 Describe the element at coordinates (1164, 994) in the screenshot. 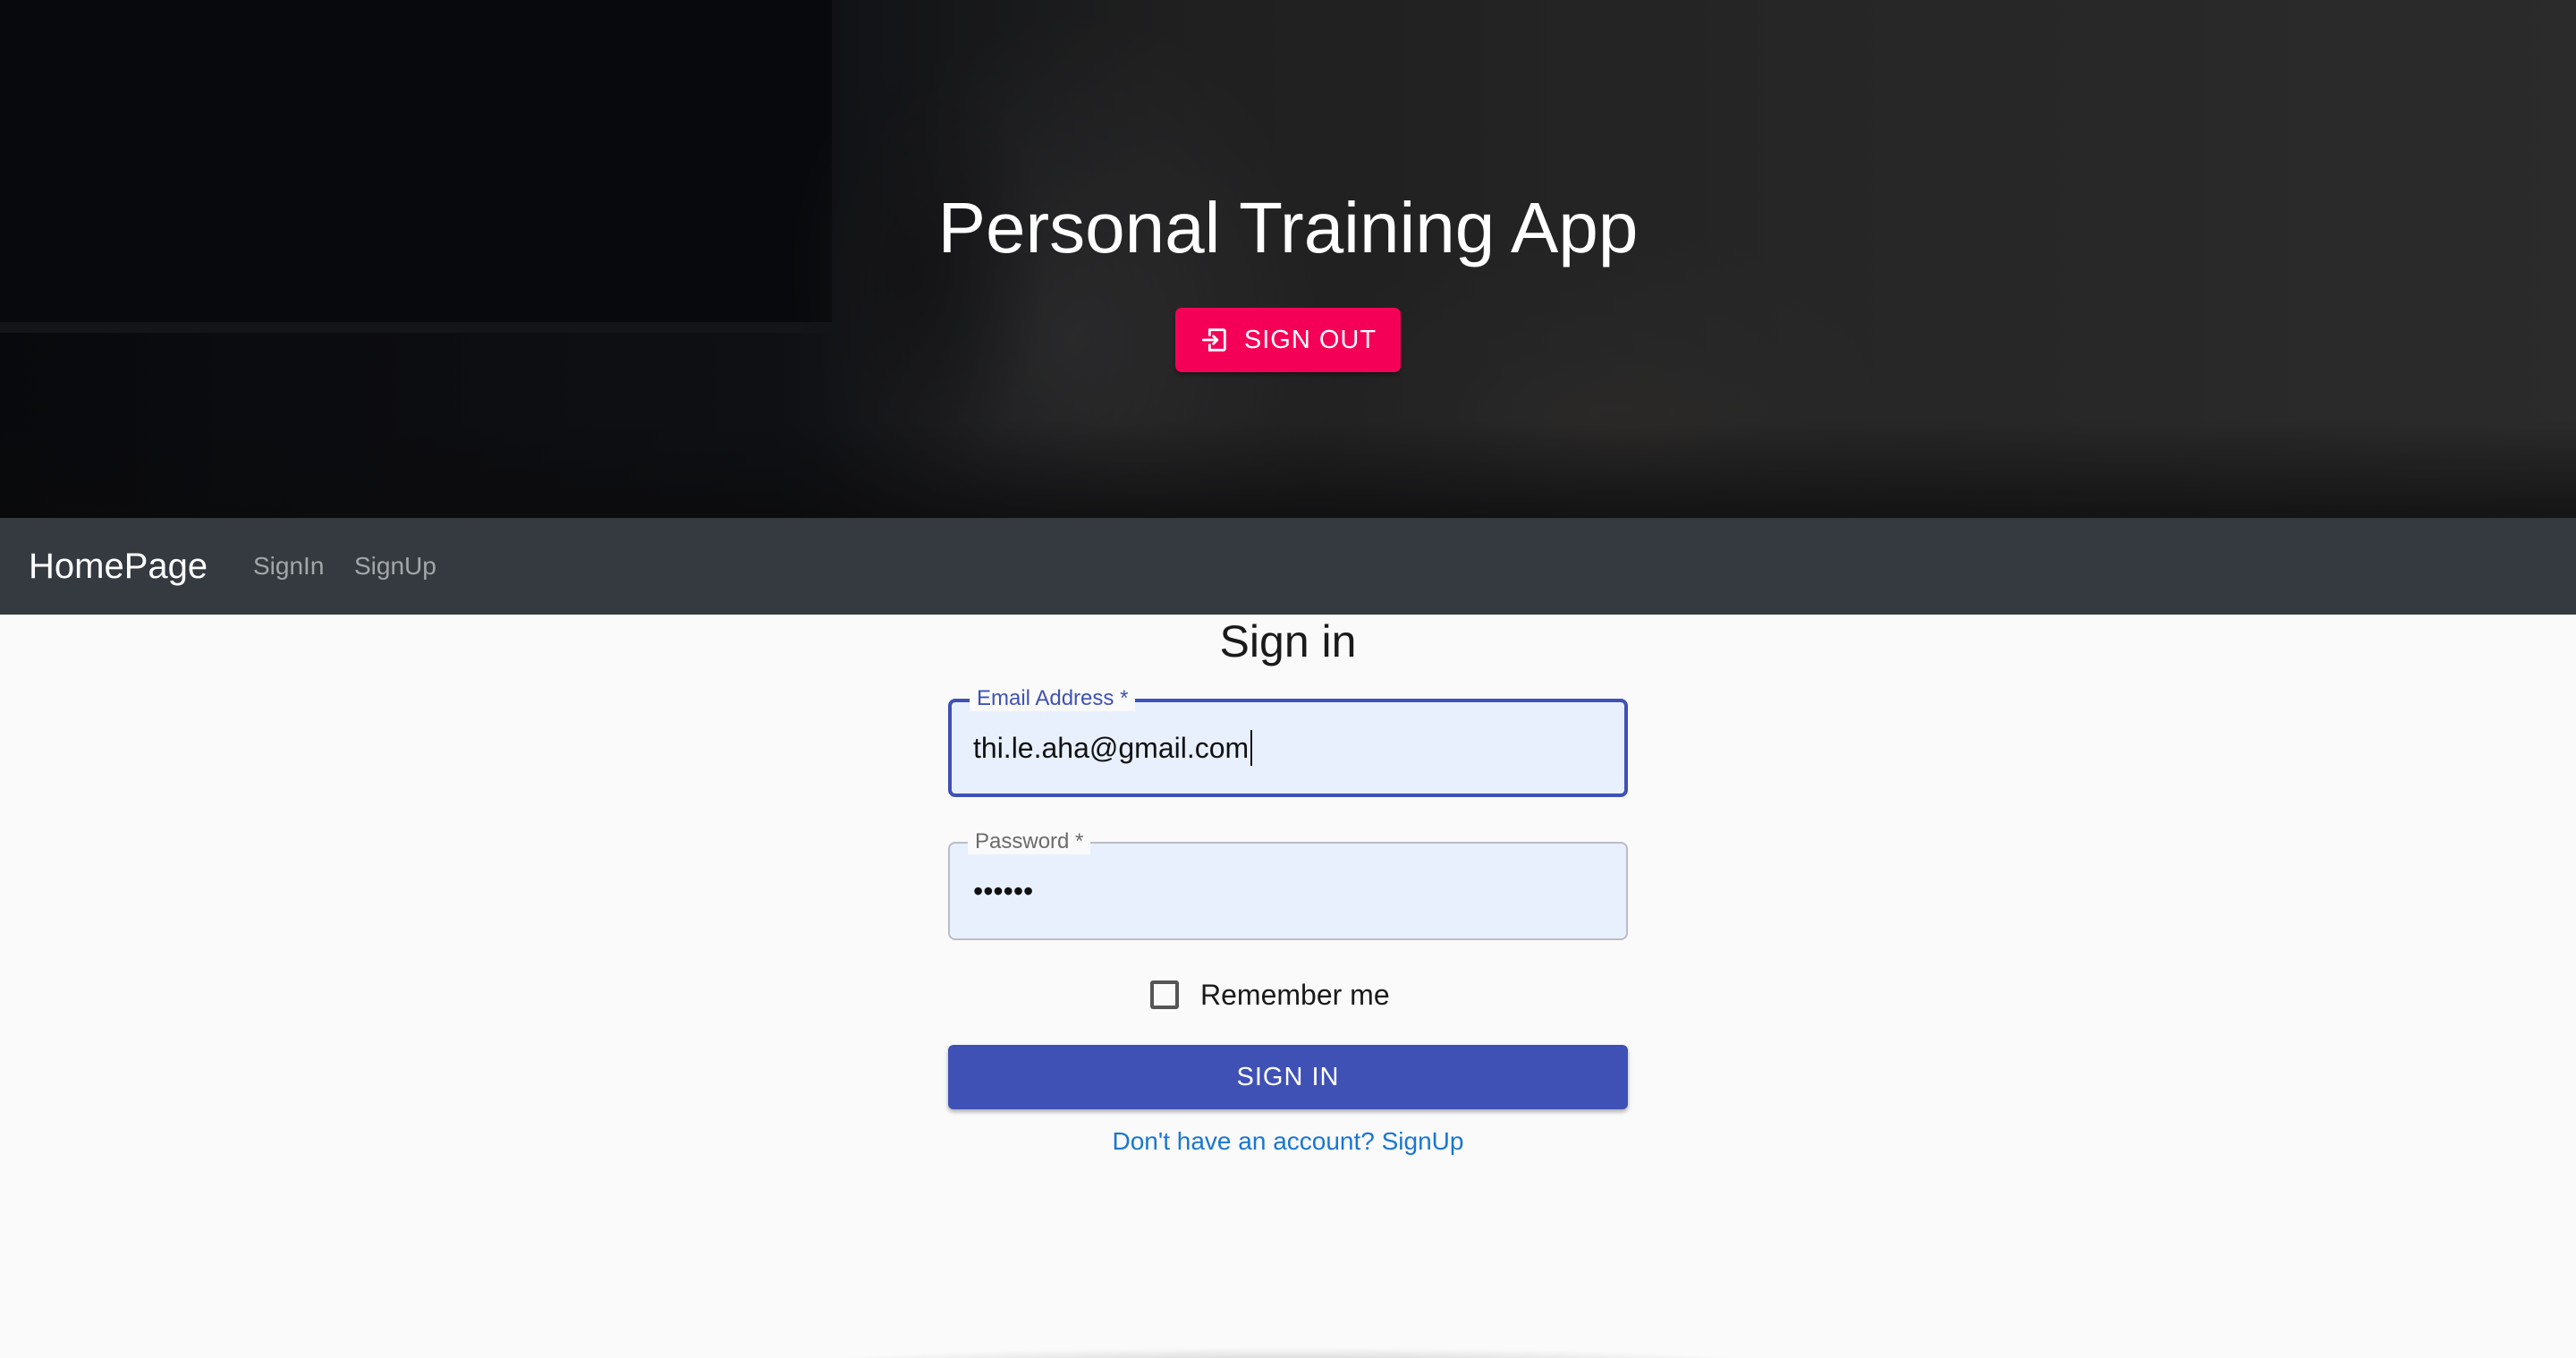

I see `remember-me-checkbox` at that location.